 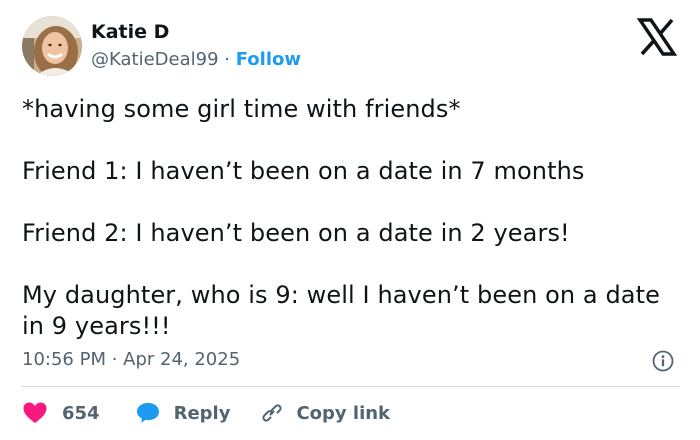 What do you see at coordinates (657, 37) in the screenshot?
I see `x-logo-icon` at bounding box center [657, 37].